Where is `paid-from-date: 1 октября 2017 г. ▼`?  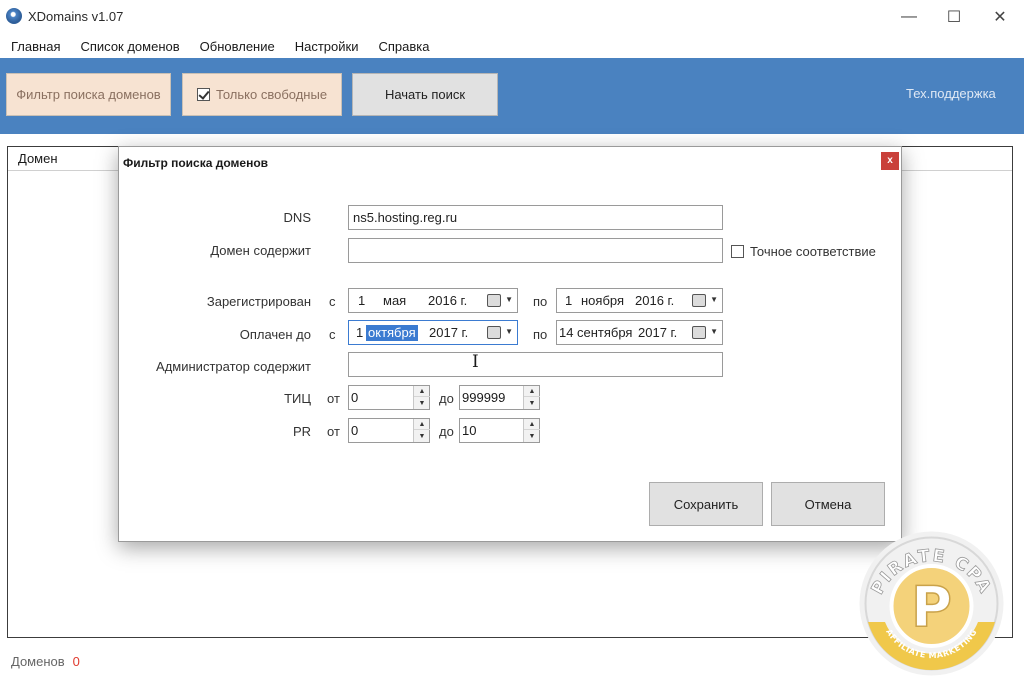
paid-from-date: 1 октября 2017 г. ▼ is located at coordinates (433, 332).